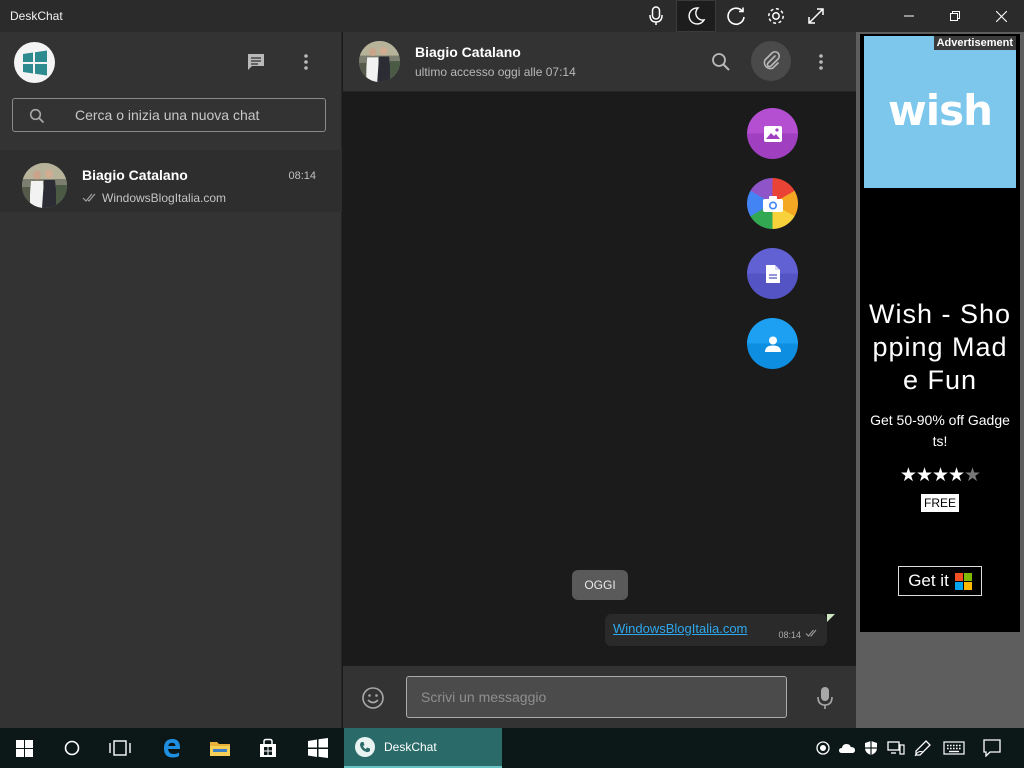  I want to click on profile-avatar, so click(34, 62).